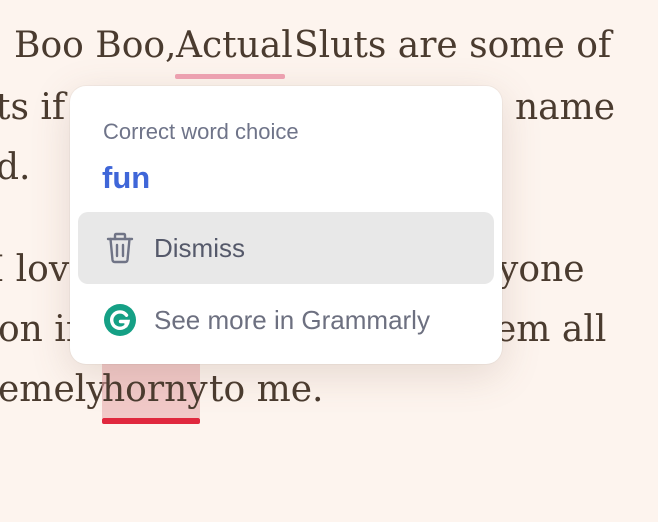 The width and height of the screenshot is (658, 522). Describe the element at coordinates (126, 178) in the screenshot. I see `suggested-replacement: fun` at that location.